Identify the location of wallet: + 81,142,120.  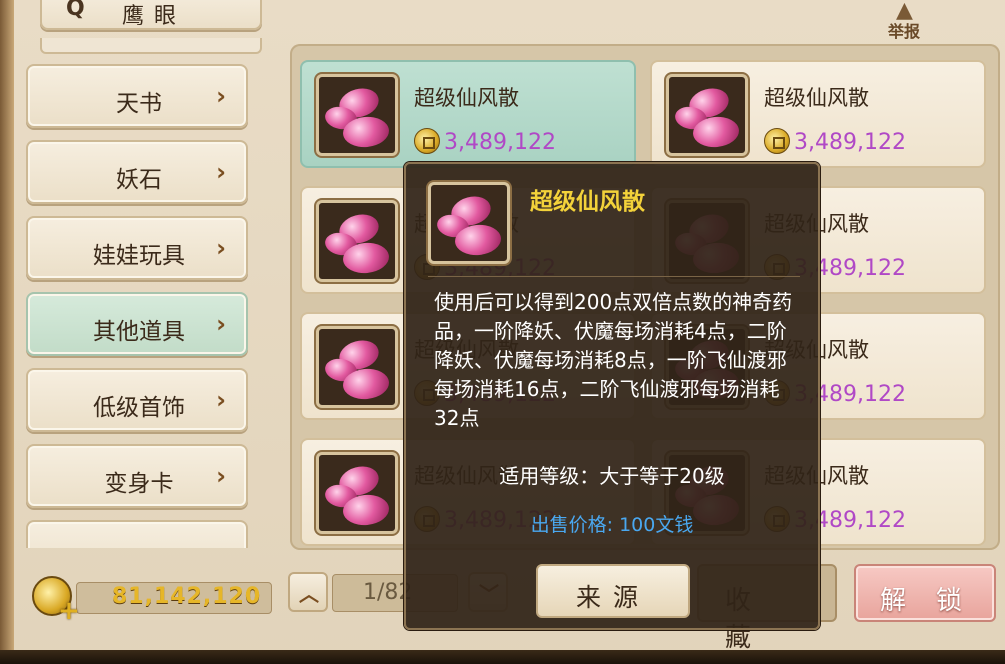
(152, 601).